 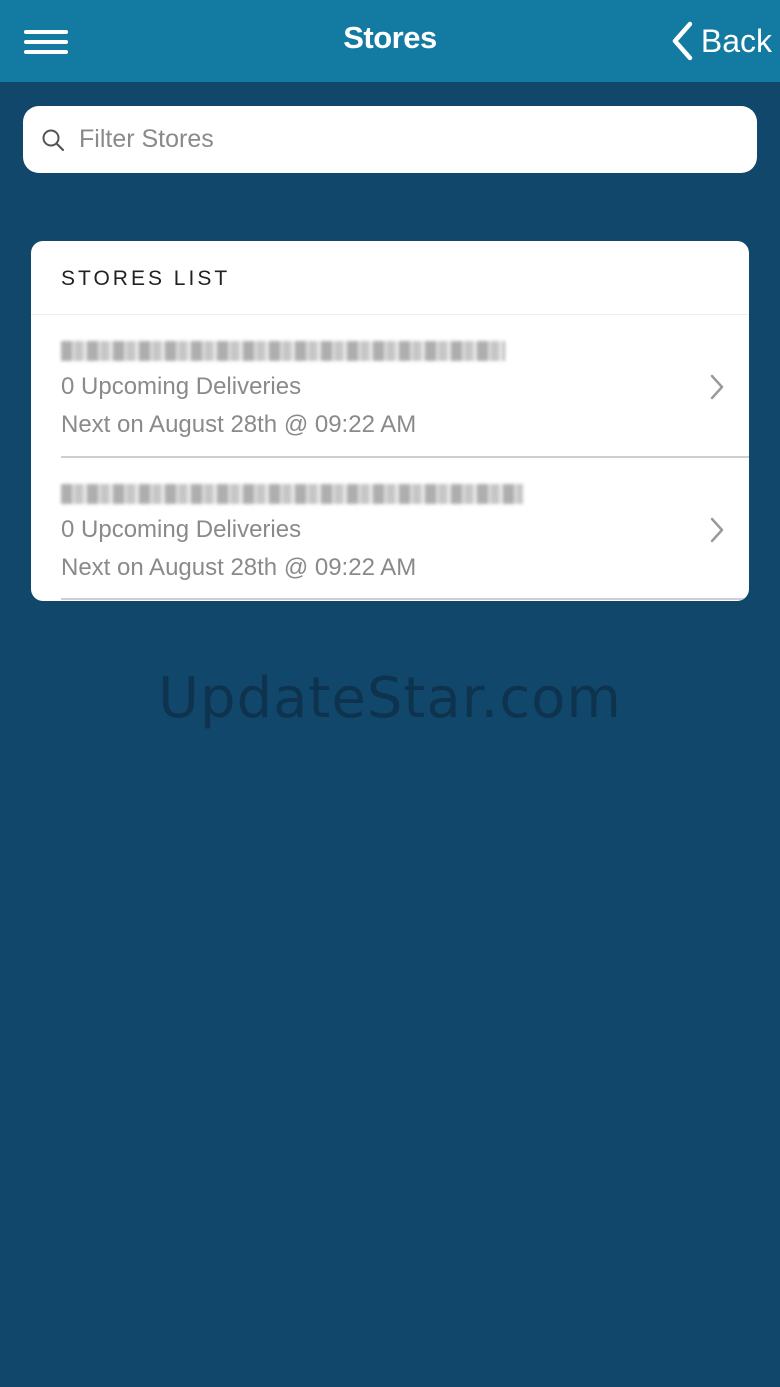 I want to click on page-title: Stores, so click(x=390, y=37).